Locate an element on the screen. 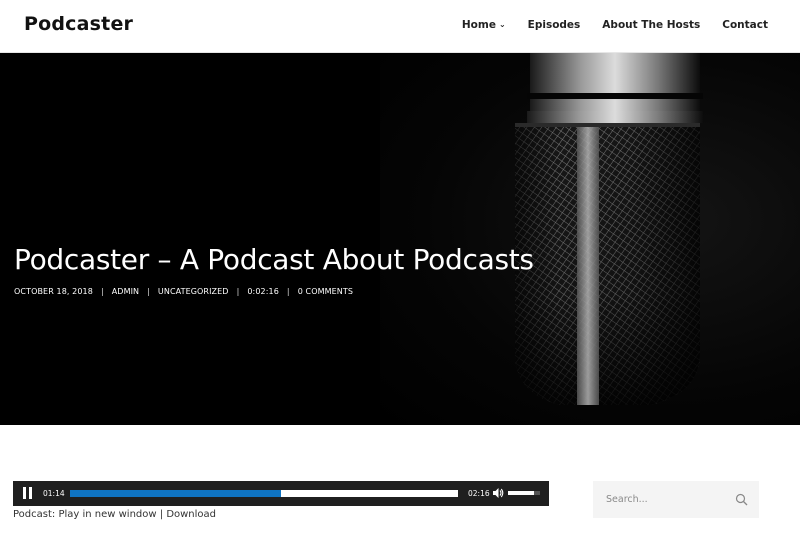  total-time: 02:16 is located at coordinates (479, 493).